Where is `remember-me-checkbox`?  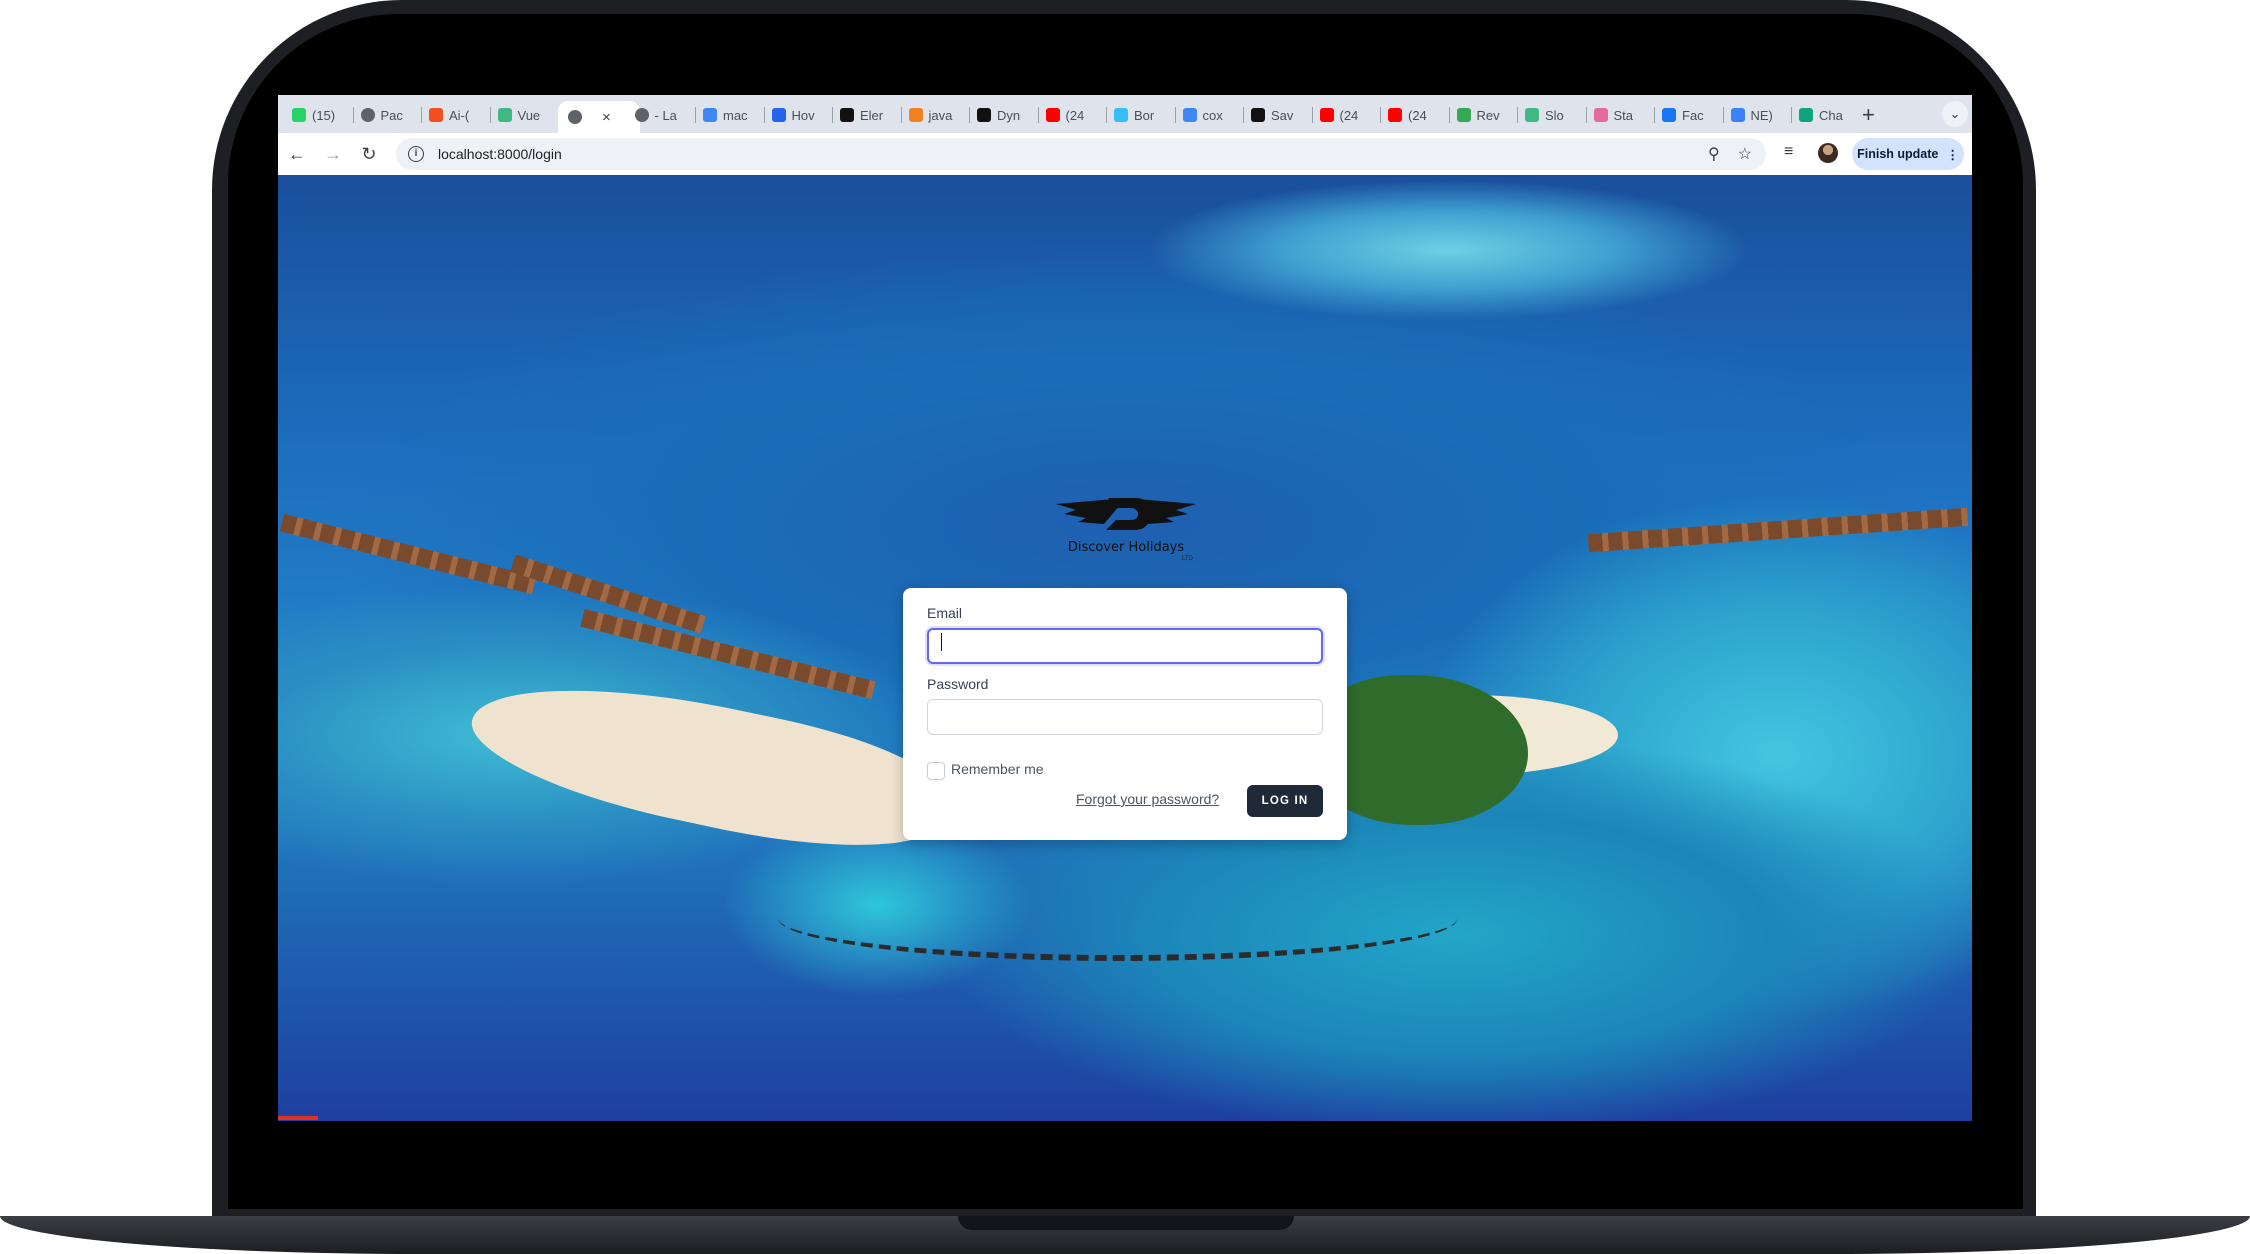 remember-me-checkbox is located at coordinates (936, 771).